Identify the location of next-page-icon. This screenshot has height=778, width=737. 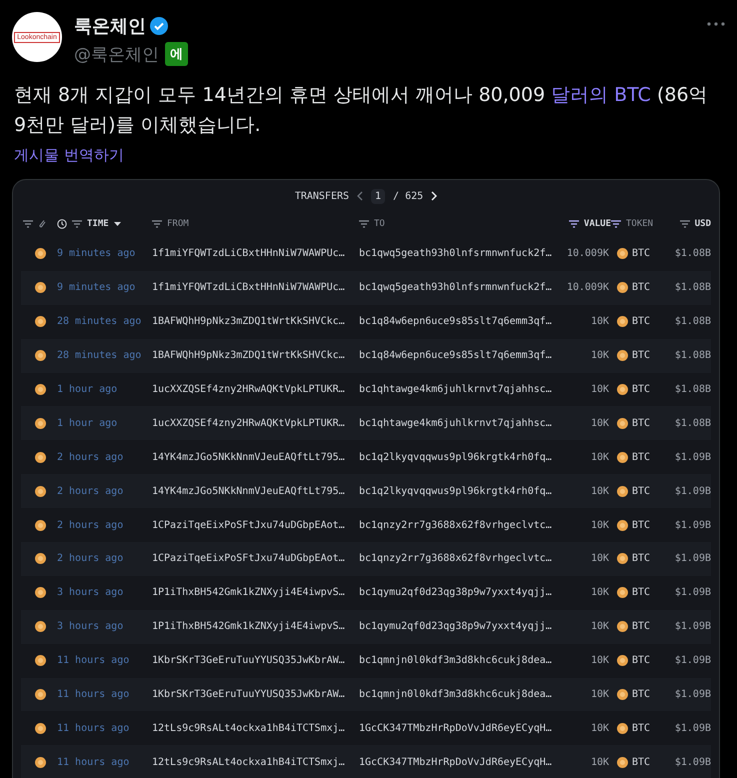
(434, 196).